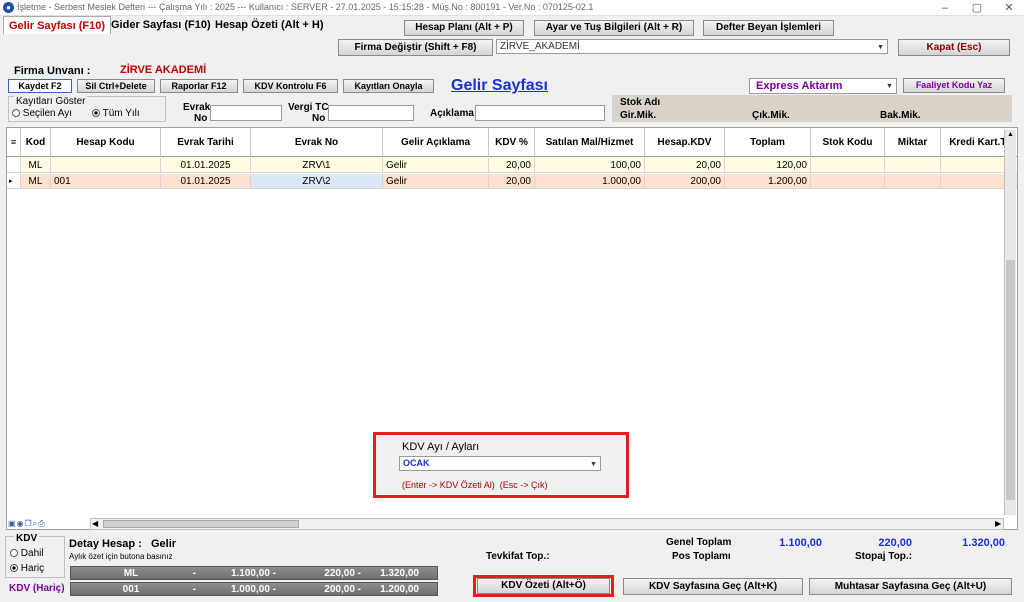 This screenshot has width=1024, height=602. Describe the element at coordinates (246, 113) in the screenshot. I see `evrak-no-input` at that location.